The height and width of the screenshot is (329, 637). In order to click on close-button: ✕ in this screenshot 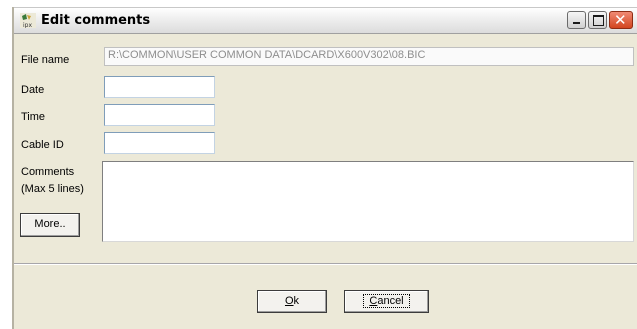, I will do `click(621, 20)`.